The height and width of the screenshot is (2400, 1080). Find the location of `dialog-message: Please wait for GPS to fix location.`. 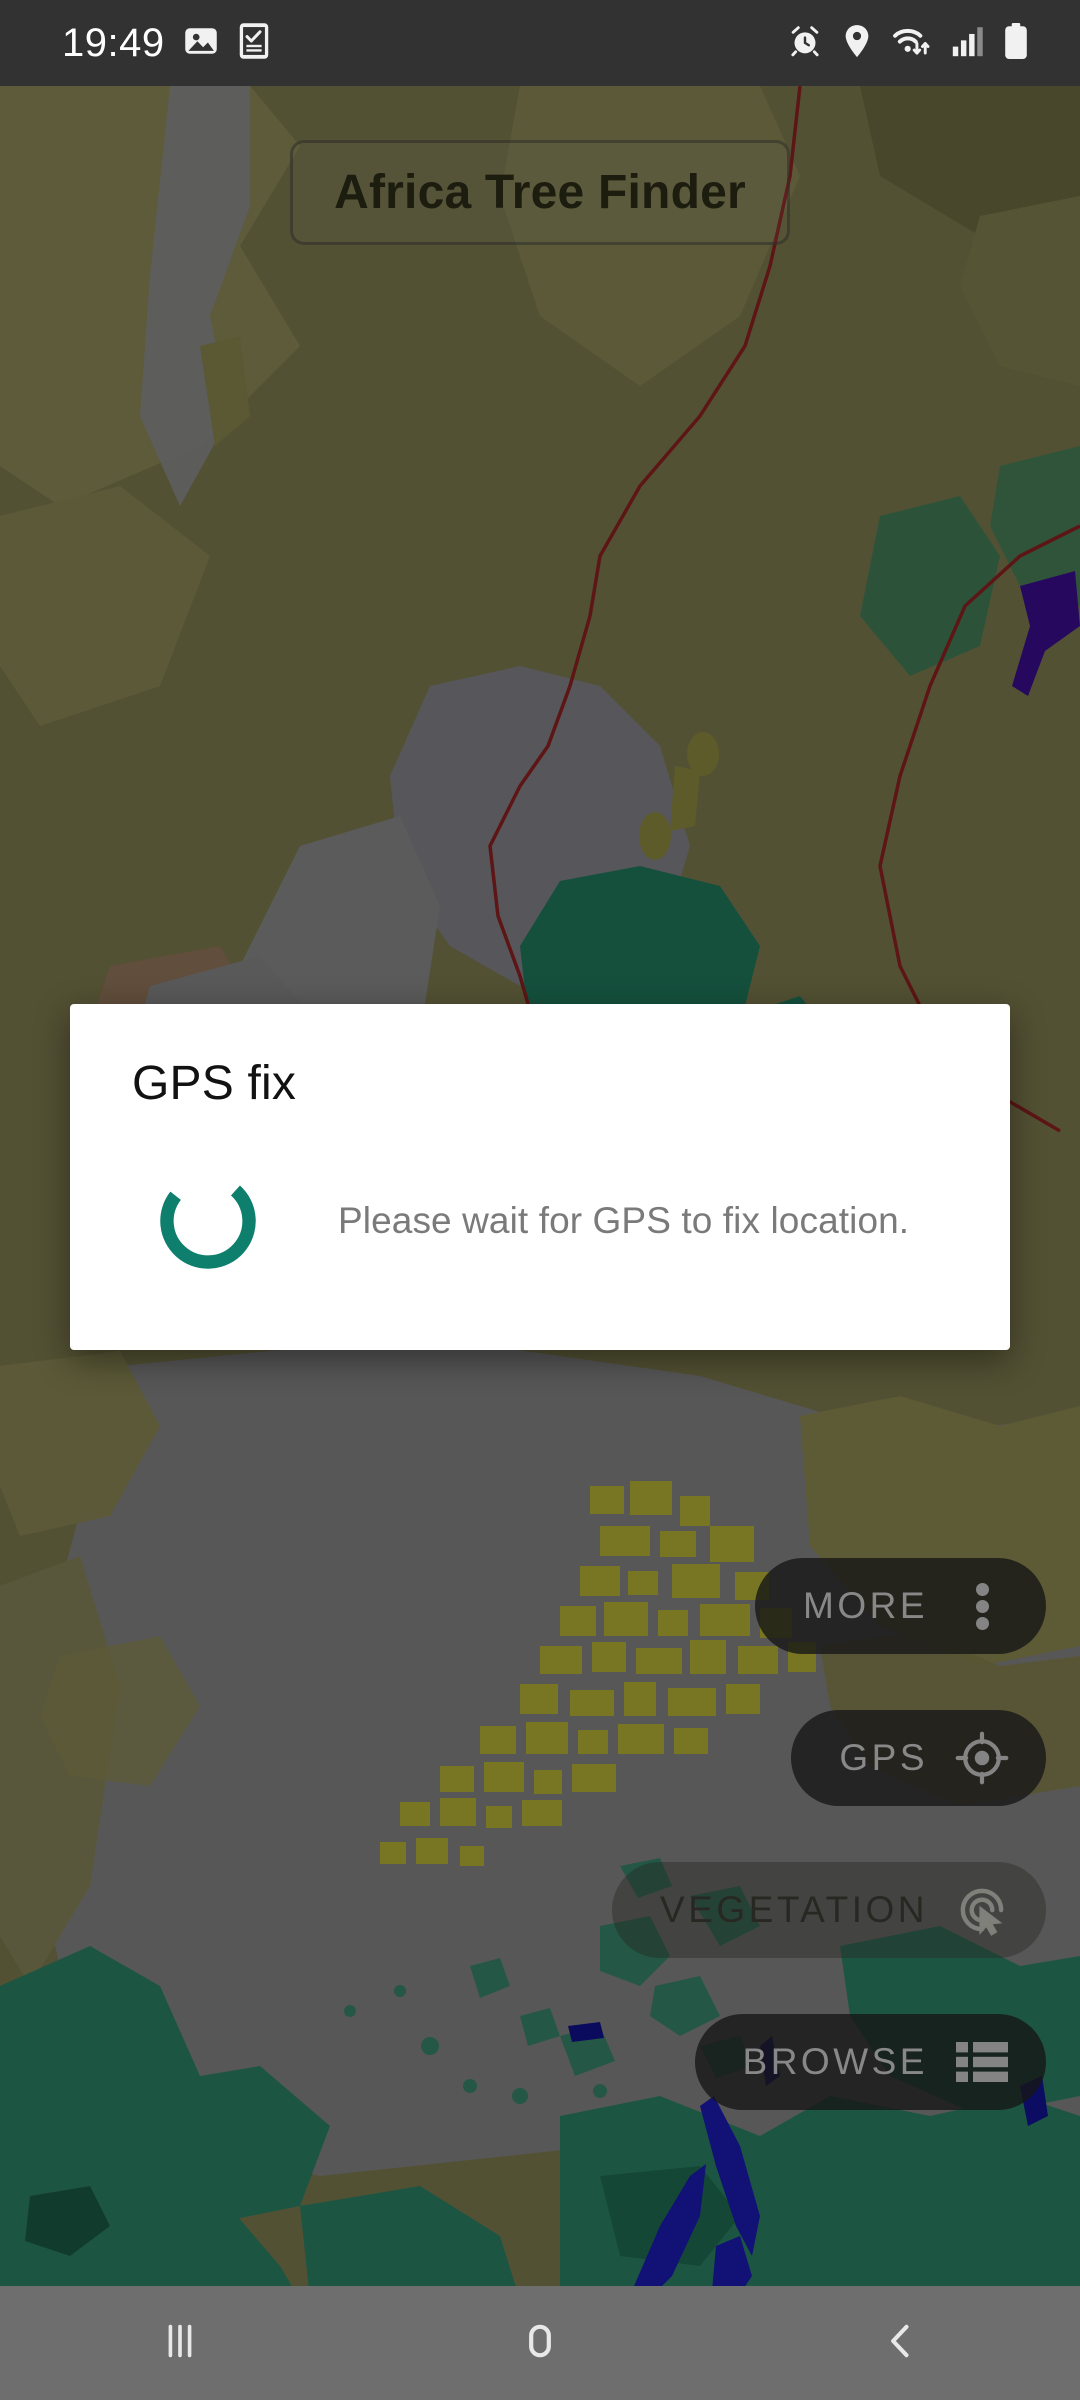

dialog-message: Please wait for GPS to fix location. is located at coordinates (624, 1220).